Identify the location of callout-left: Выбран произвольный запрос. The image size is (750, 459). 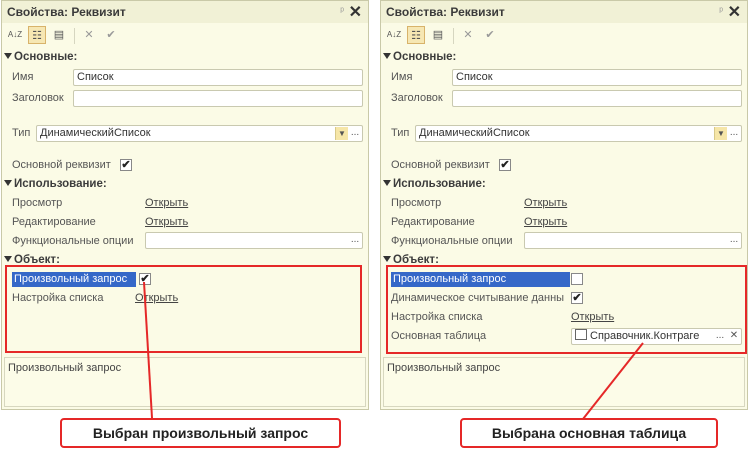
(200, 433).